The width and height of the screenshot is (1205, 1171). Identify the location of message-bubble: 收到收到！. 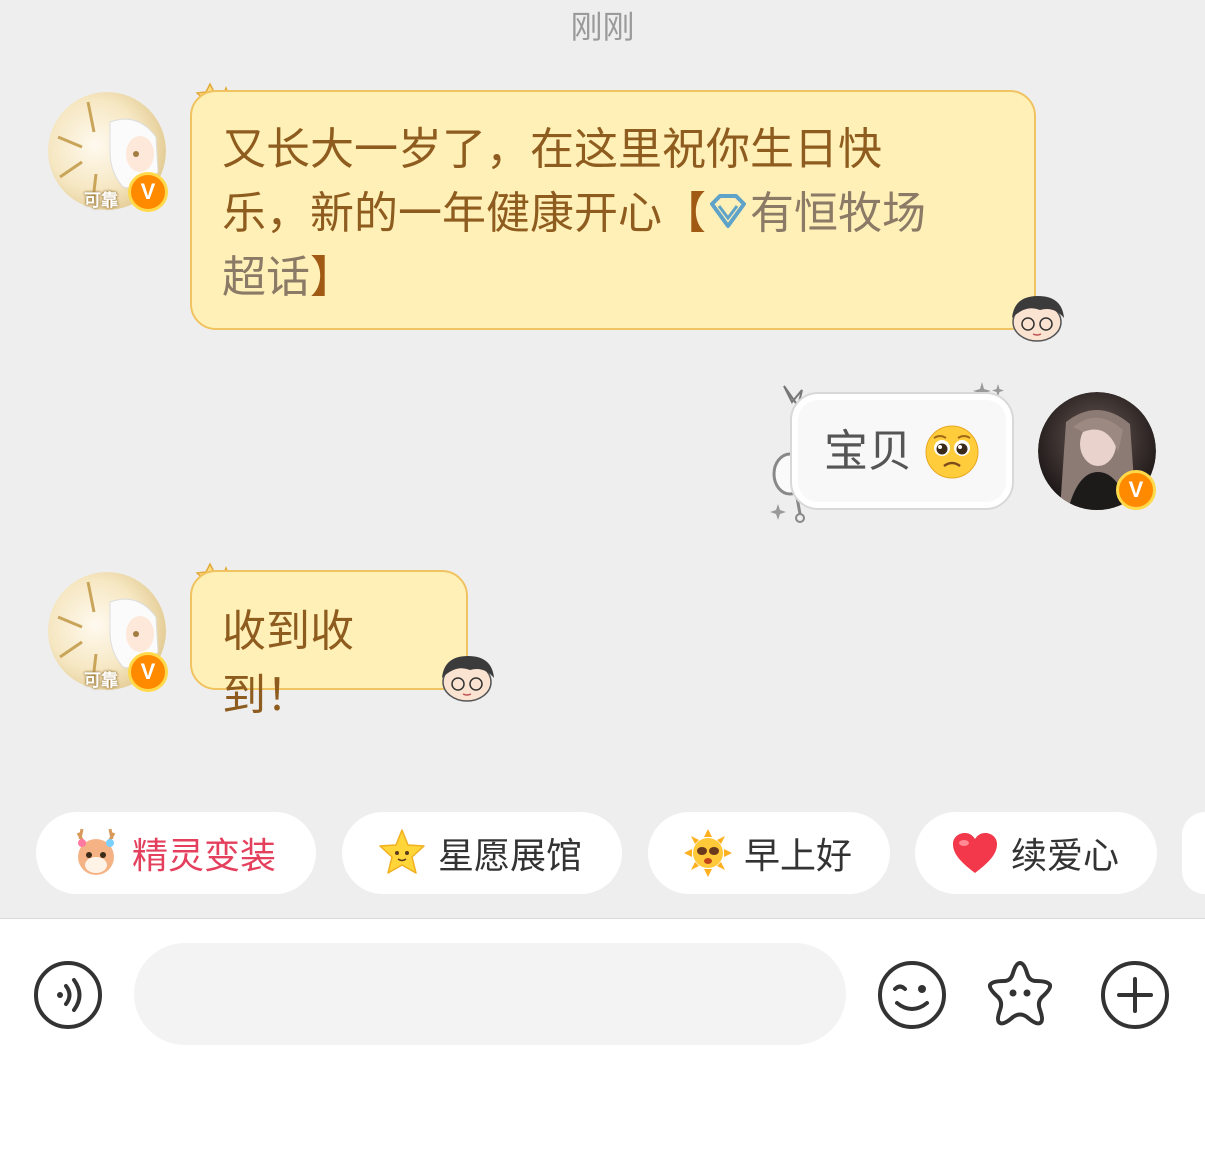
(329, 645).